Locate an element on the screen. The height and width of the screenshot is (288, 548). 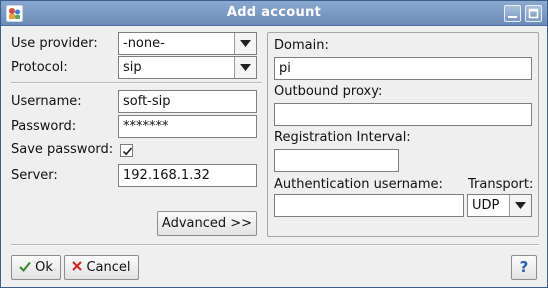
auth-username-label: Authentication username: is located at coordinates (358, 184).